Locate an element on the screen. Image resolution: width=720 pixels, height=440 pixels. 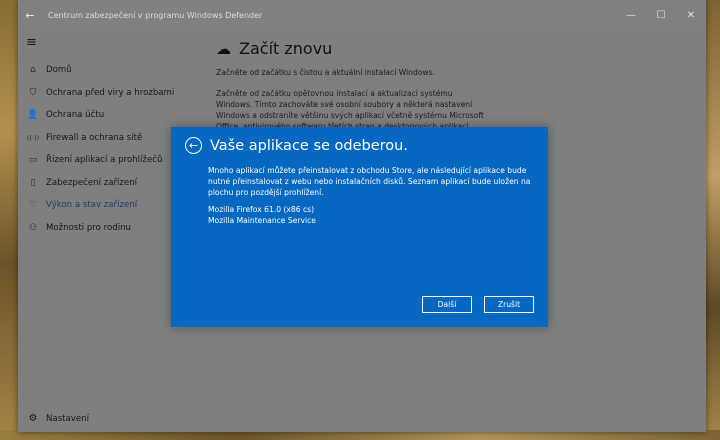
device-icon: ▯ is located at coordinates (33, 182).